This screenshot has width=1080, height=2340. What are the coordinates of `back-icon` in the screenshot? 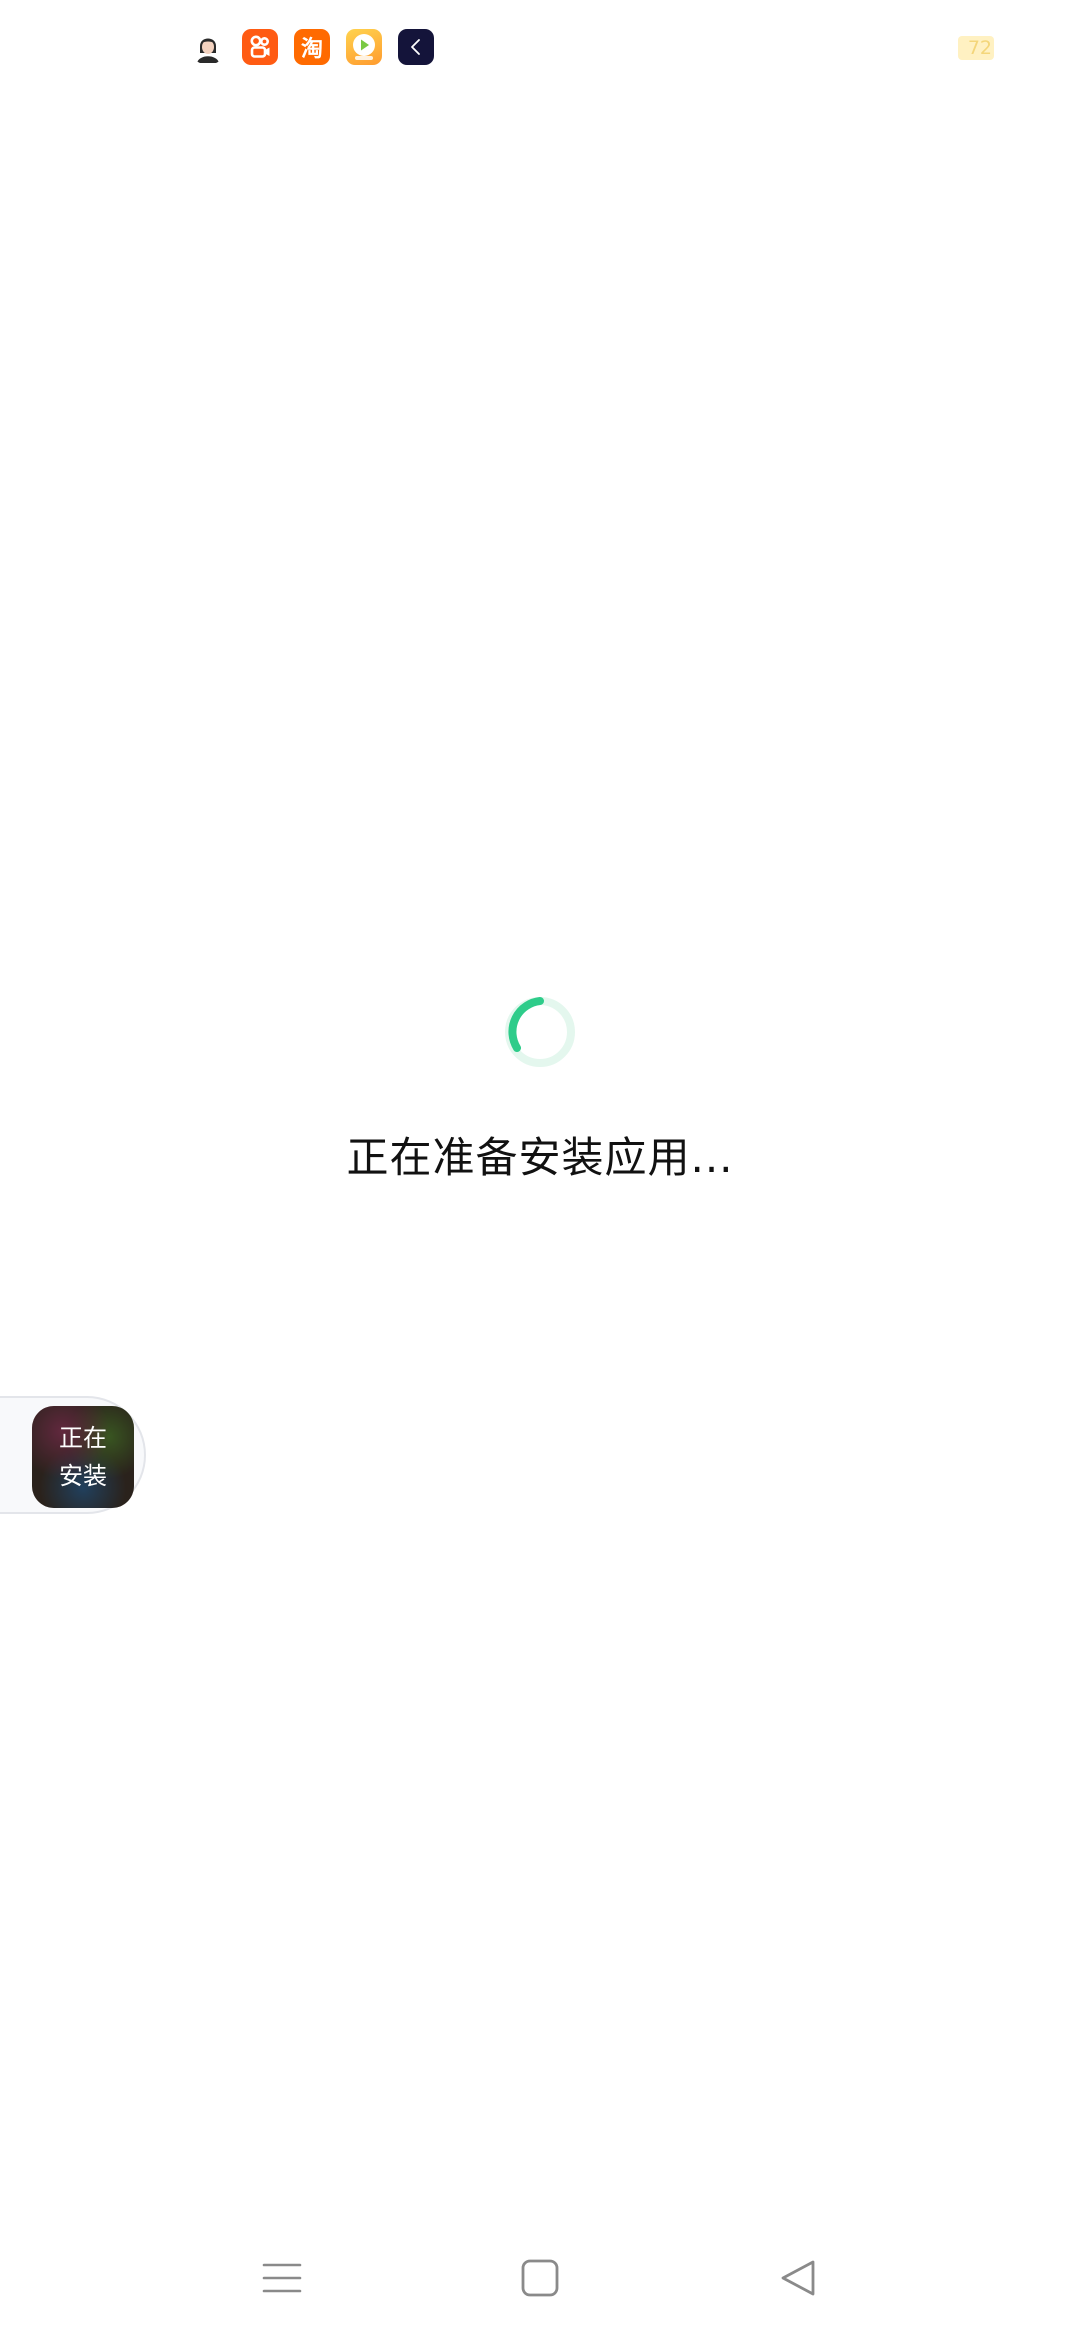 It's located at (798, 2278).